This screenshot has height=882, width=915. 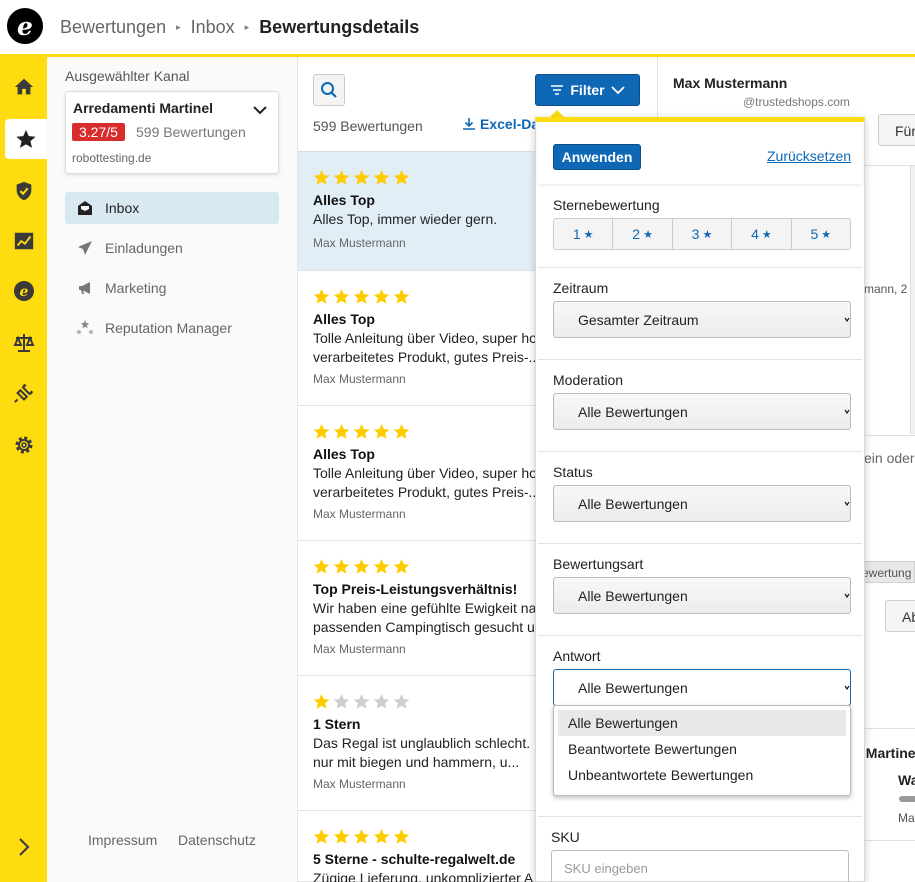 What do you see at coordinates (337, 724) in the screenshot?
I see `review-title: 1 Stern` at bounding box center [337, 724].